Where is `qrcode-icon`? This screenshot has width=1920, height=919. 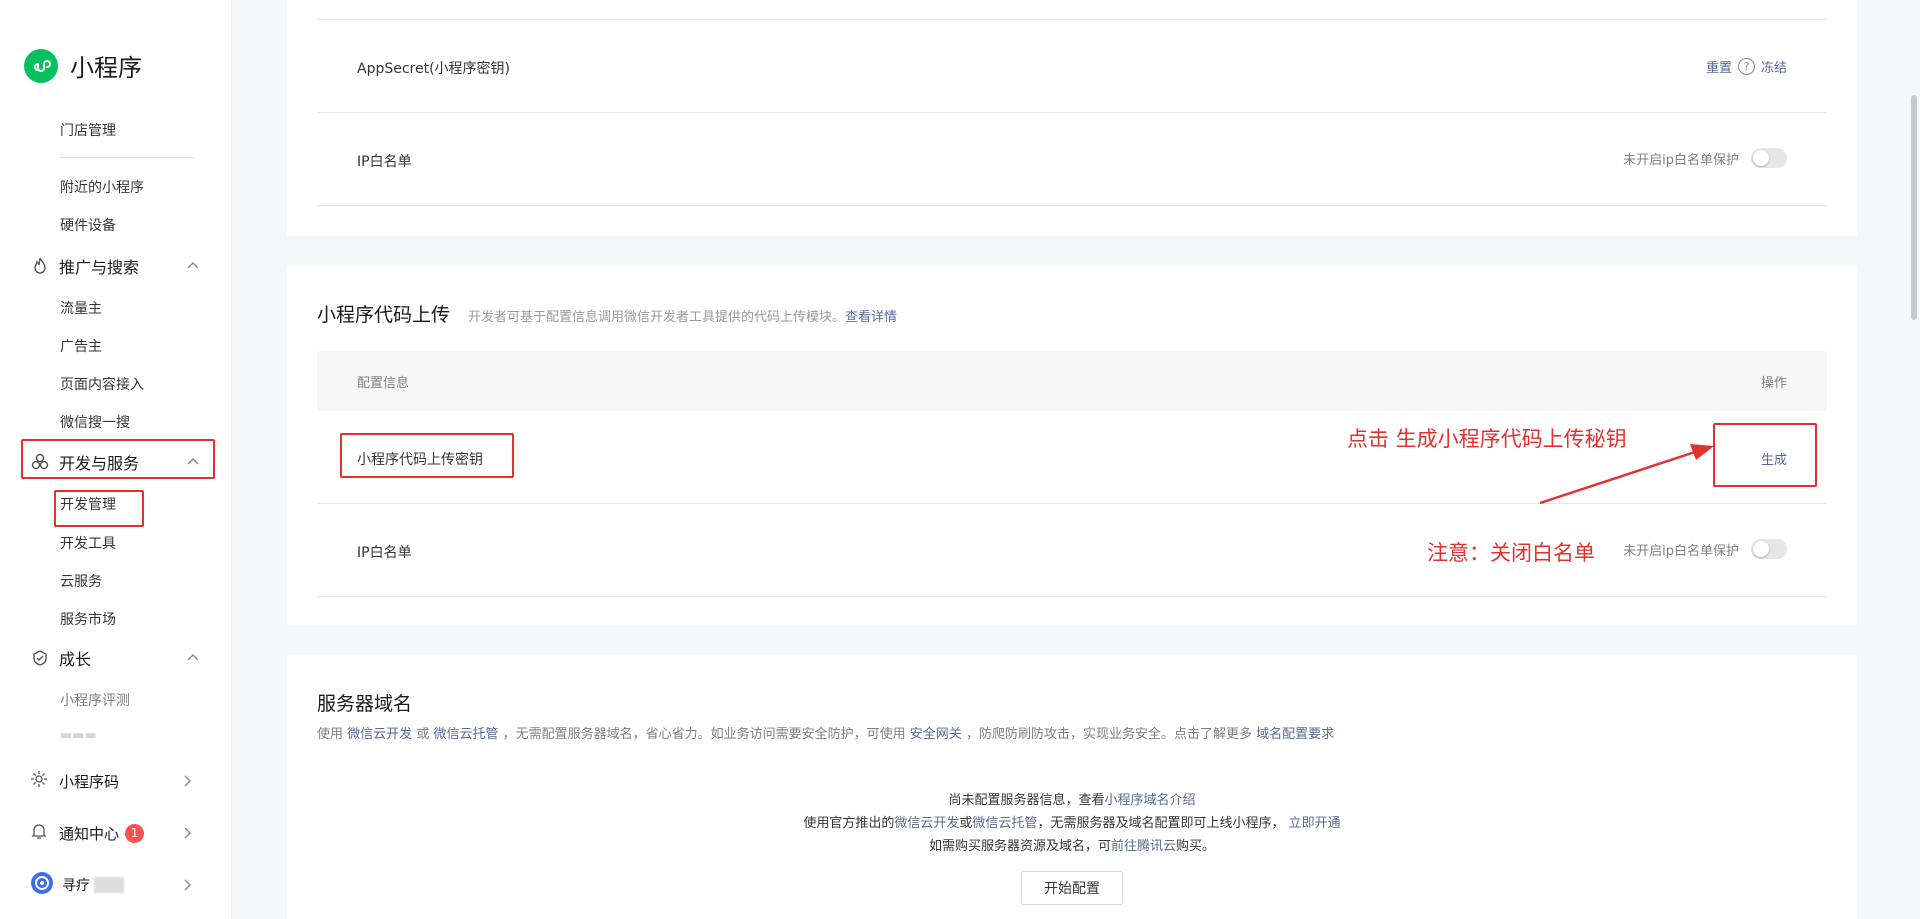 qrcode-icon is located at coordinates (39, 781).